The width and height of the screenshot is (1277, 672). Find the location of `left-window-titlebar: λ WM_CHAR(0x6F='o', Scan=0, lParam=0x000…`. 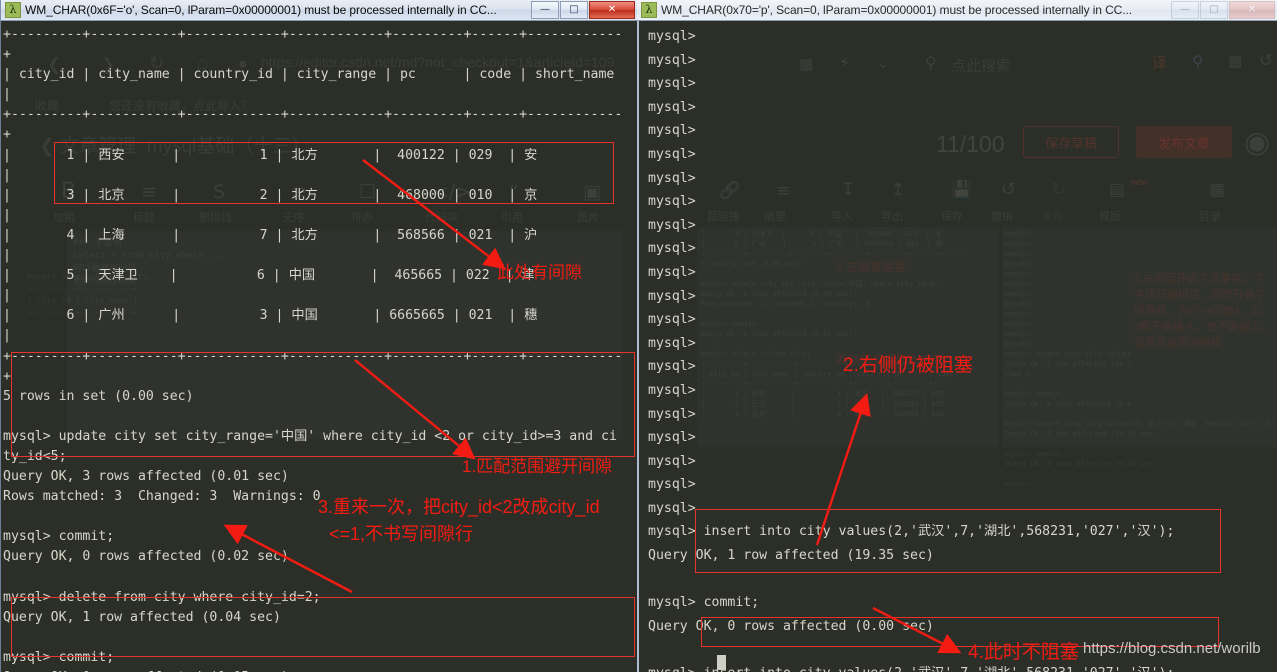

left-window-titlebar: λ WM_CHAR(0x6F='o', Scan=0, lParam=0x000… is located at coordinates (318, 10).